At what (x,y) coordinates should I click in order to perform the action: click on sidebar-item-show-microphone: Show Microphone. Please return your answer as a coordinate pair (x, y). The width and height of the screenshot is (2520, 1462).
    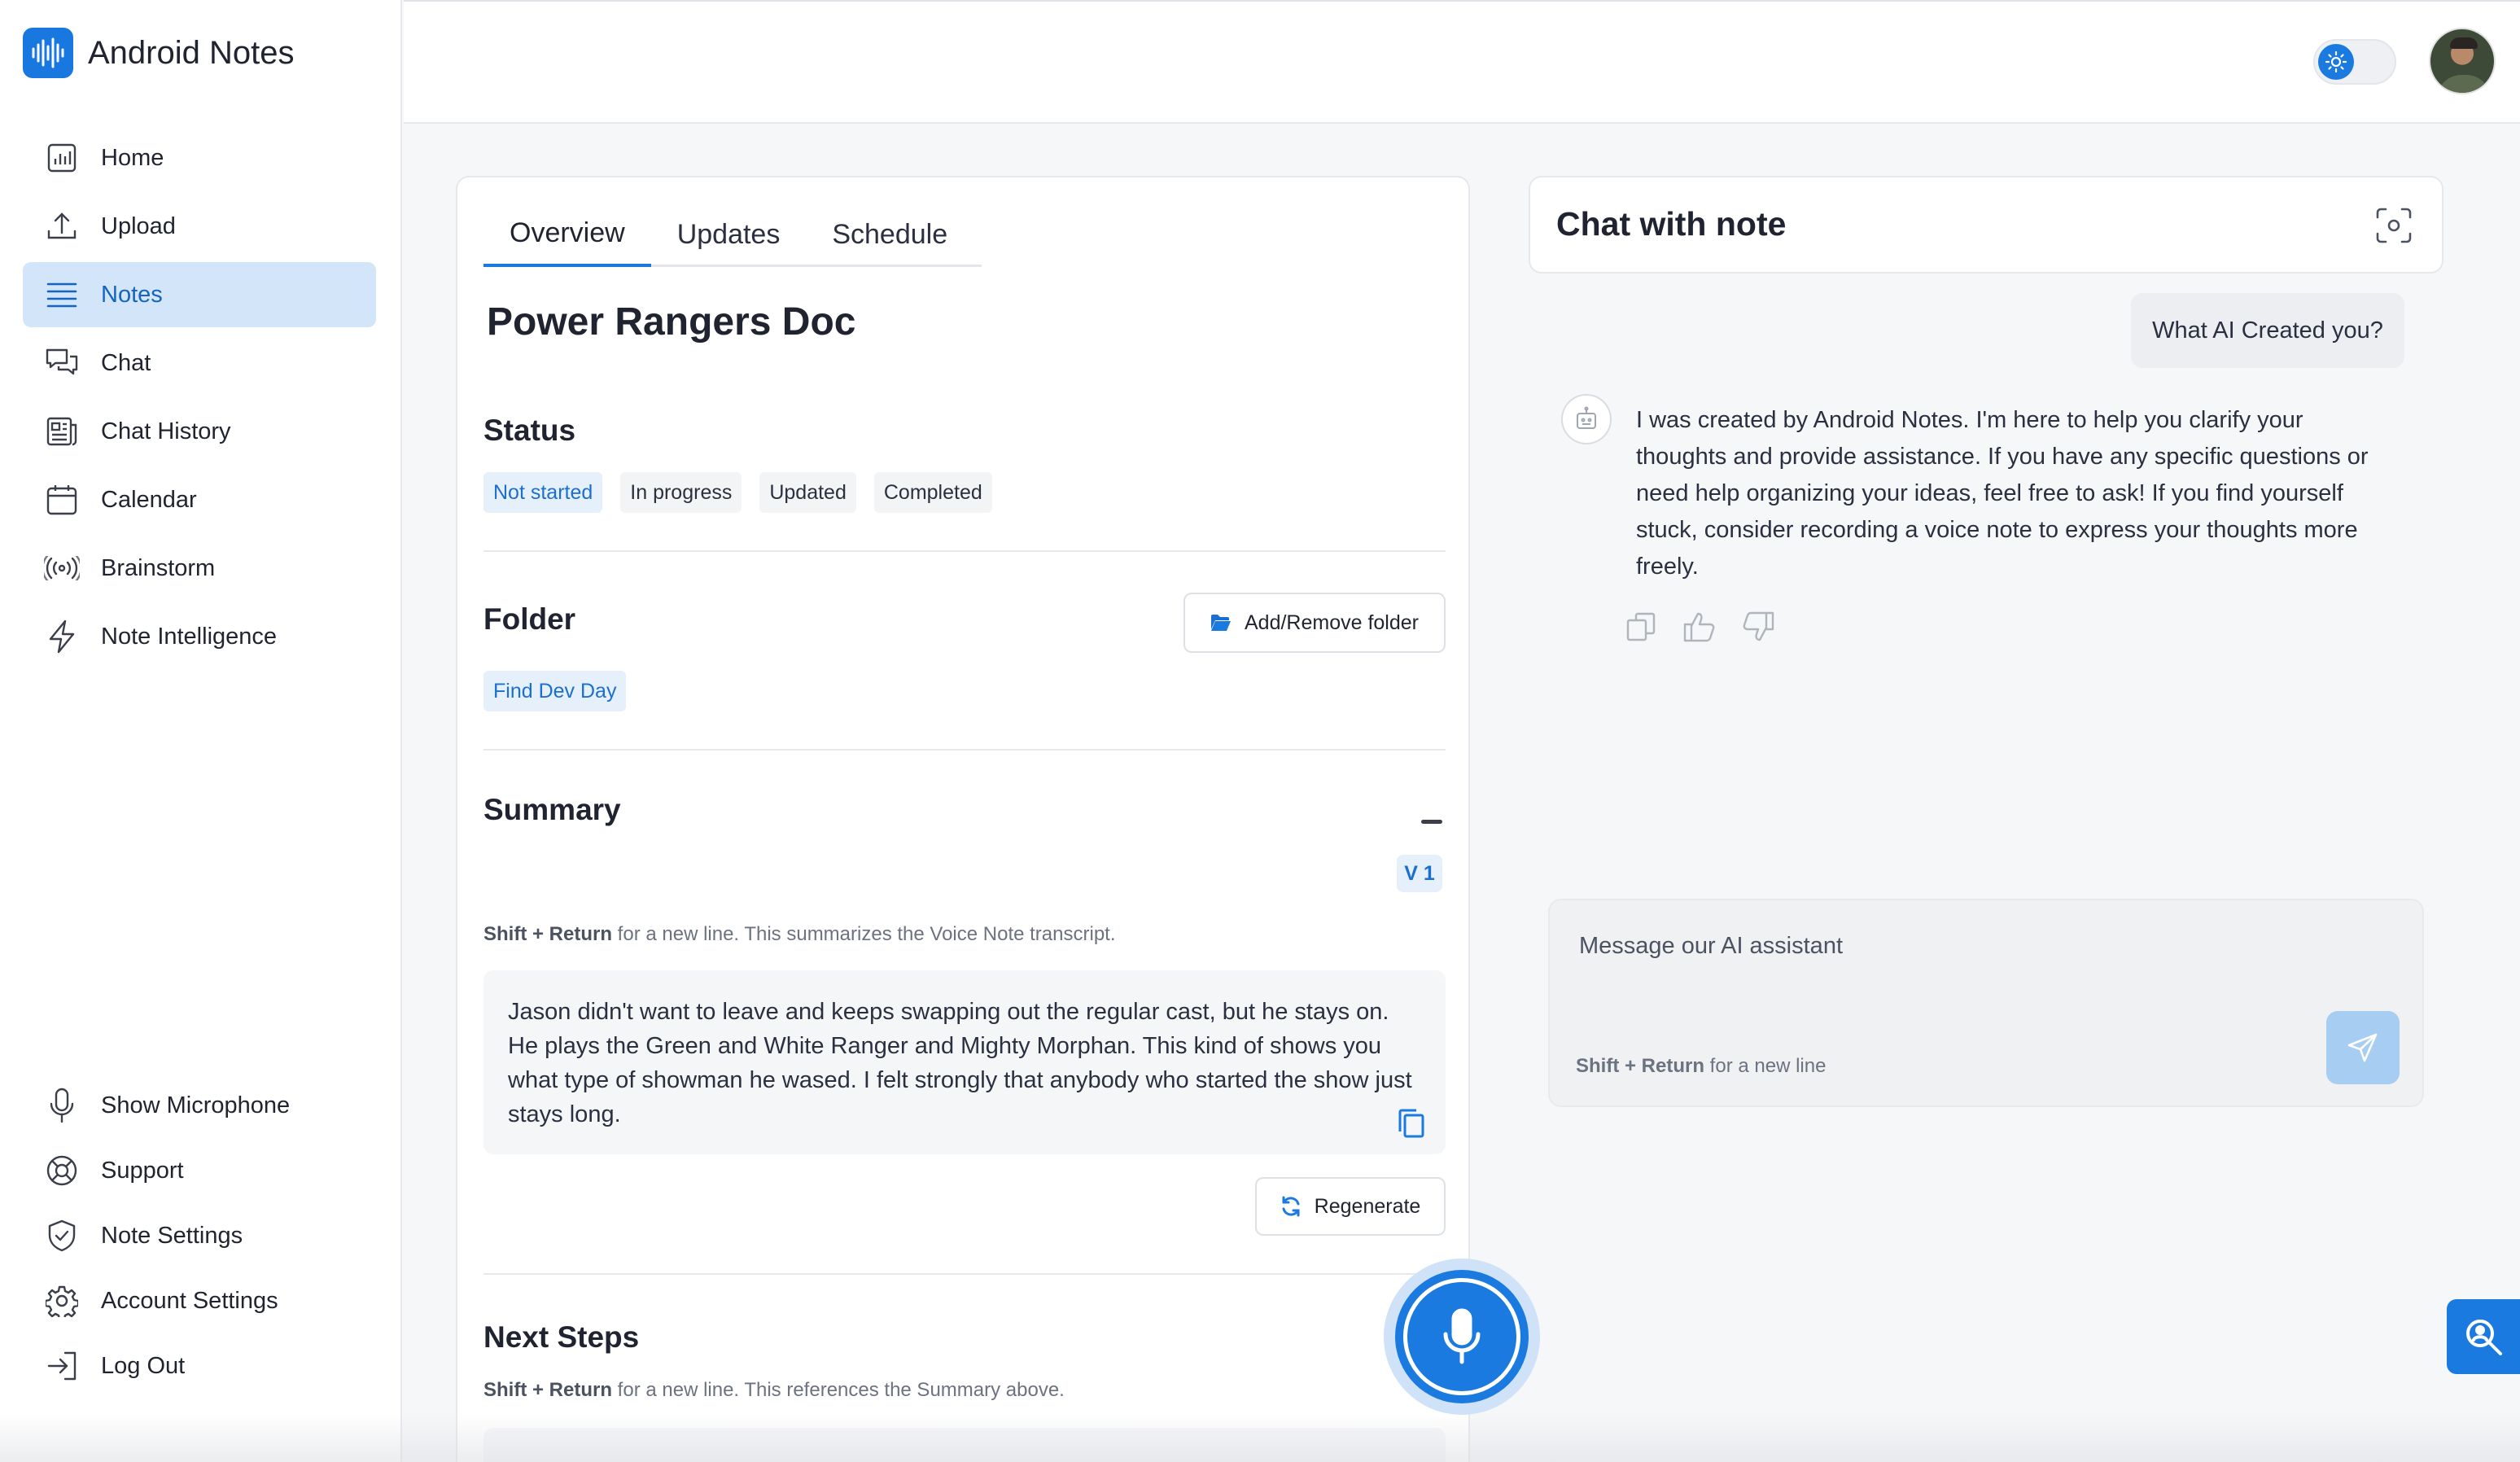
    Looking at the image, I should click on (200, 1105).